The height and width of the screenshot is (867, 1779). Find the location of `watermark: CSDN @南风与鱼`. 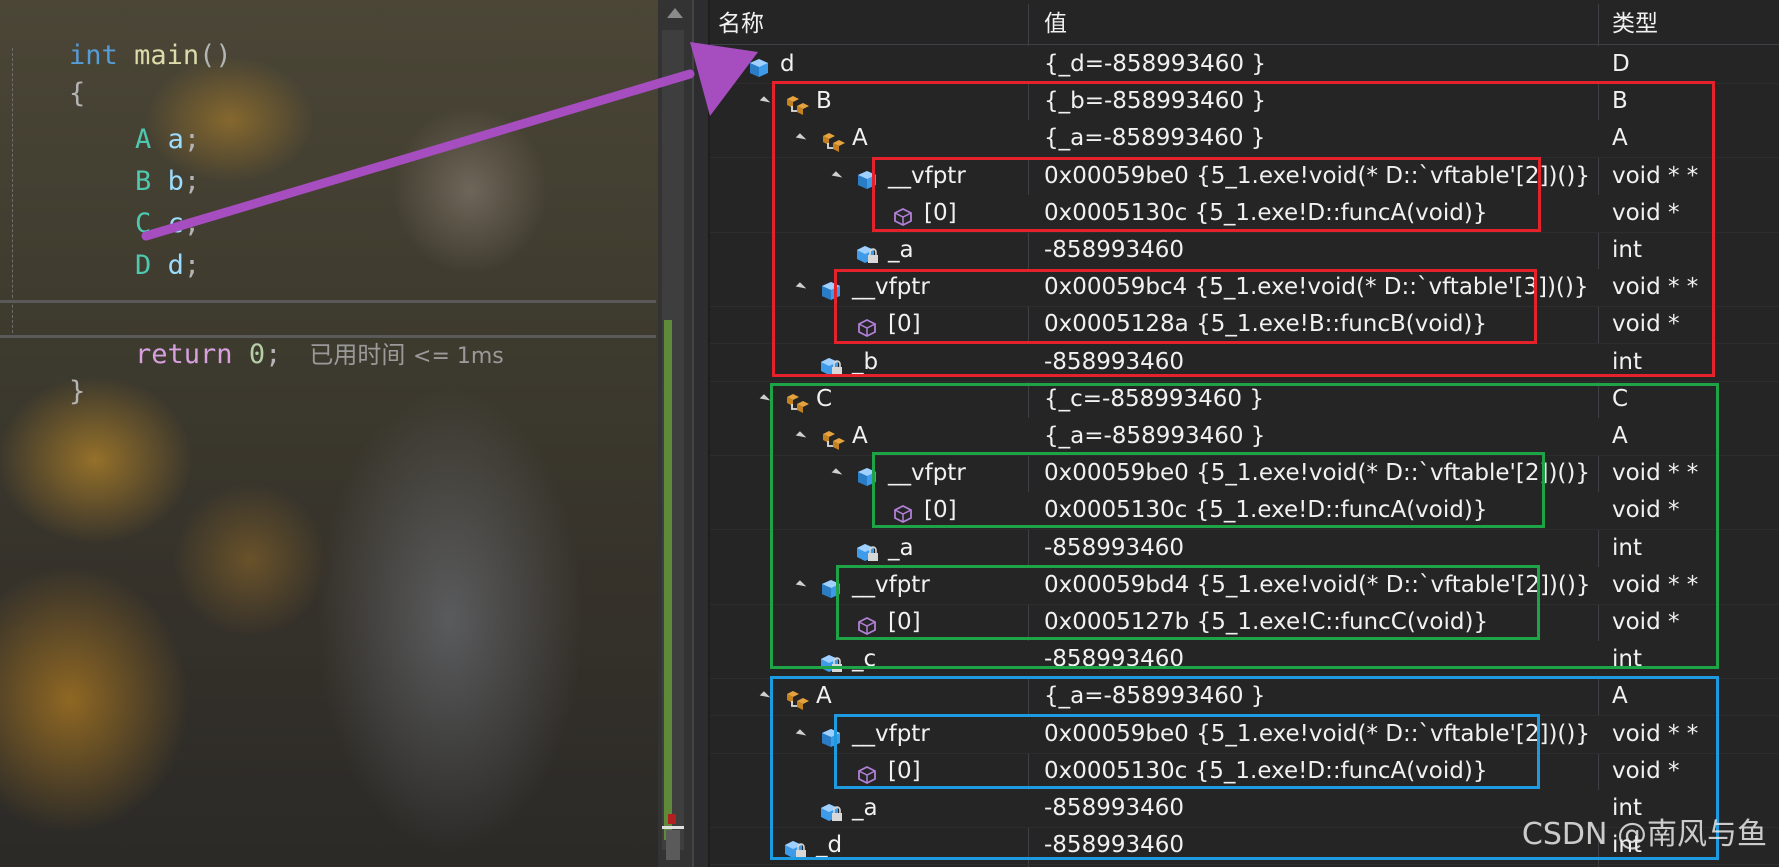

watermark: CSDN @南风与鱼 is located at coordinates (1644, 834).